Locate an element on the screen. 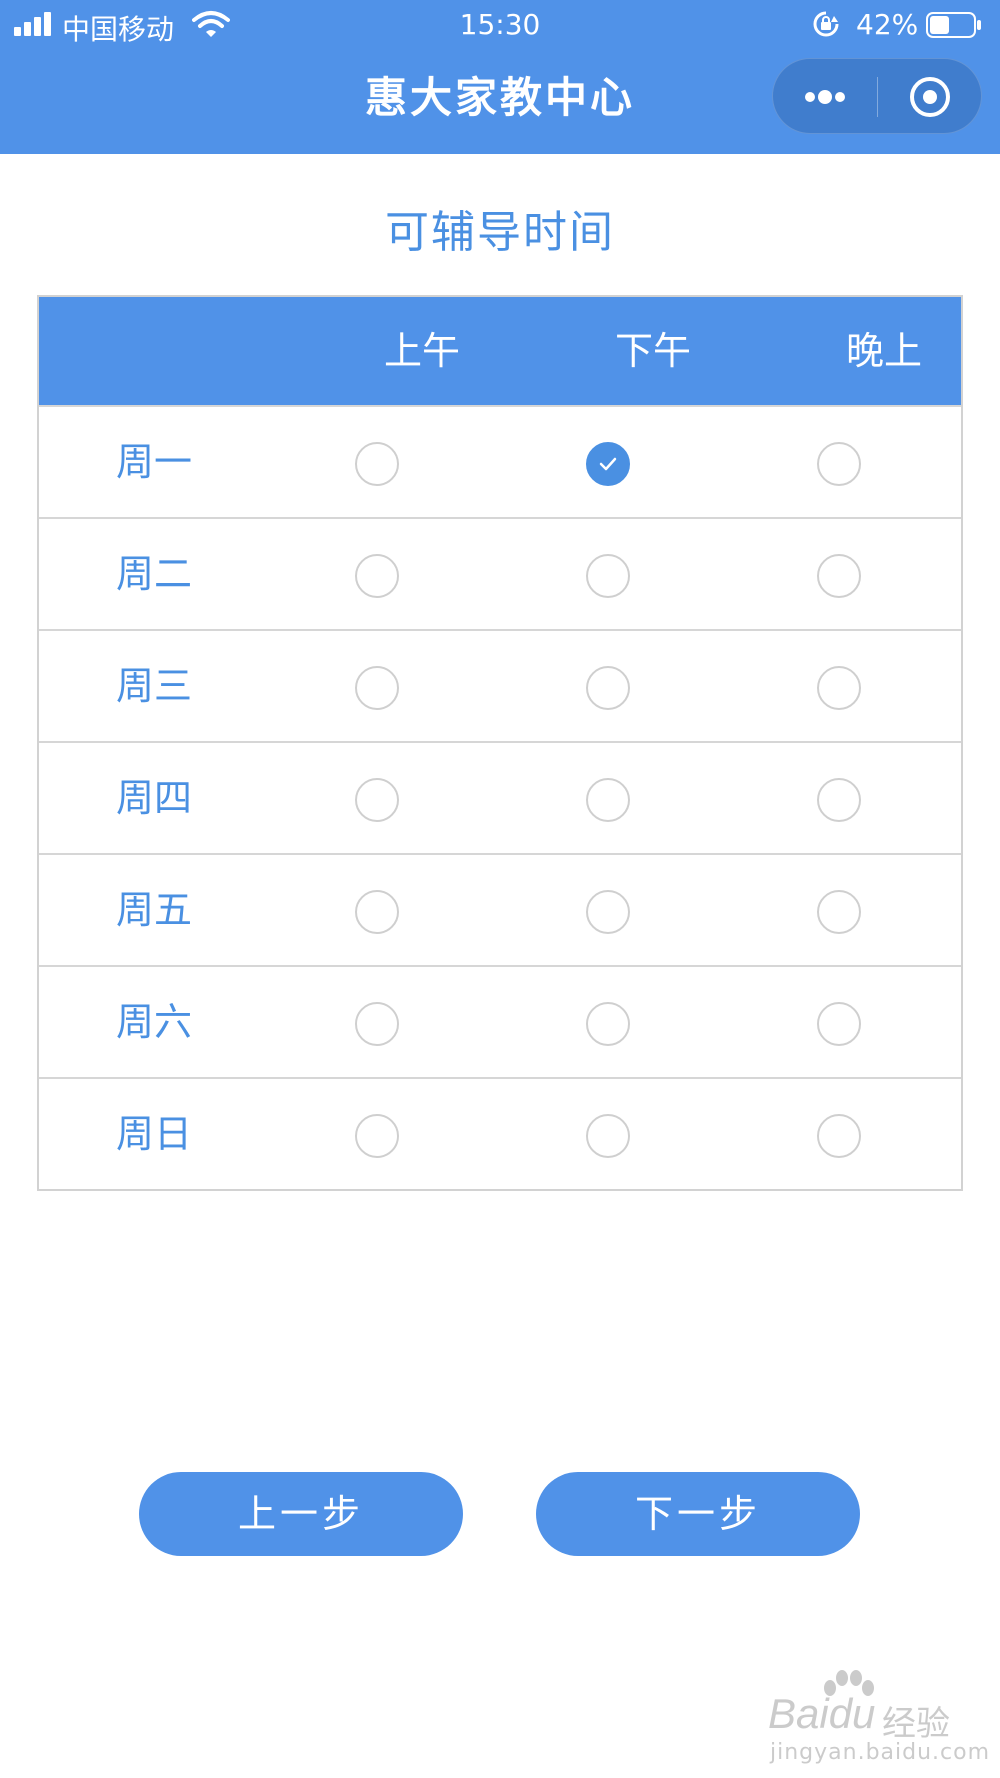 The image size is (1000, 1778). more-dots-icon is located at coordinates (825, 97).